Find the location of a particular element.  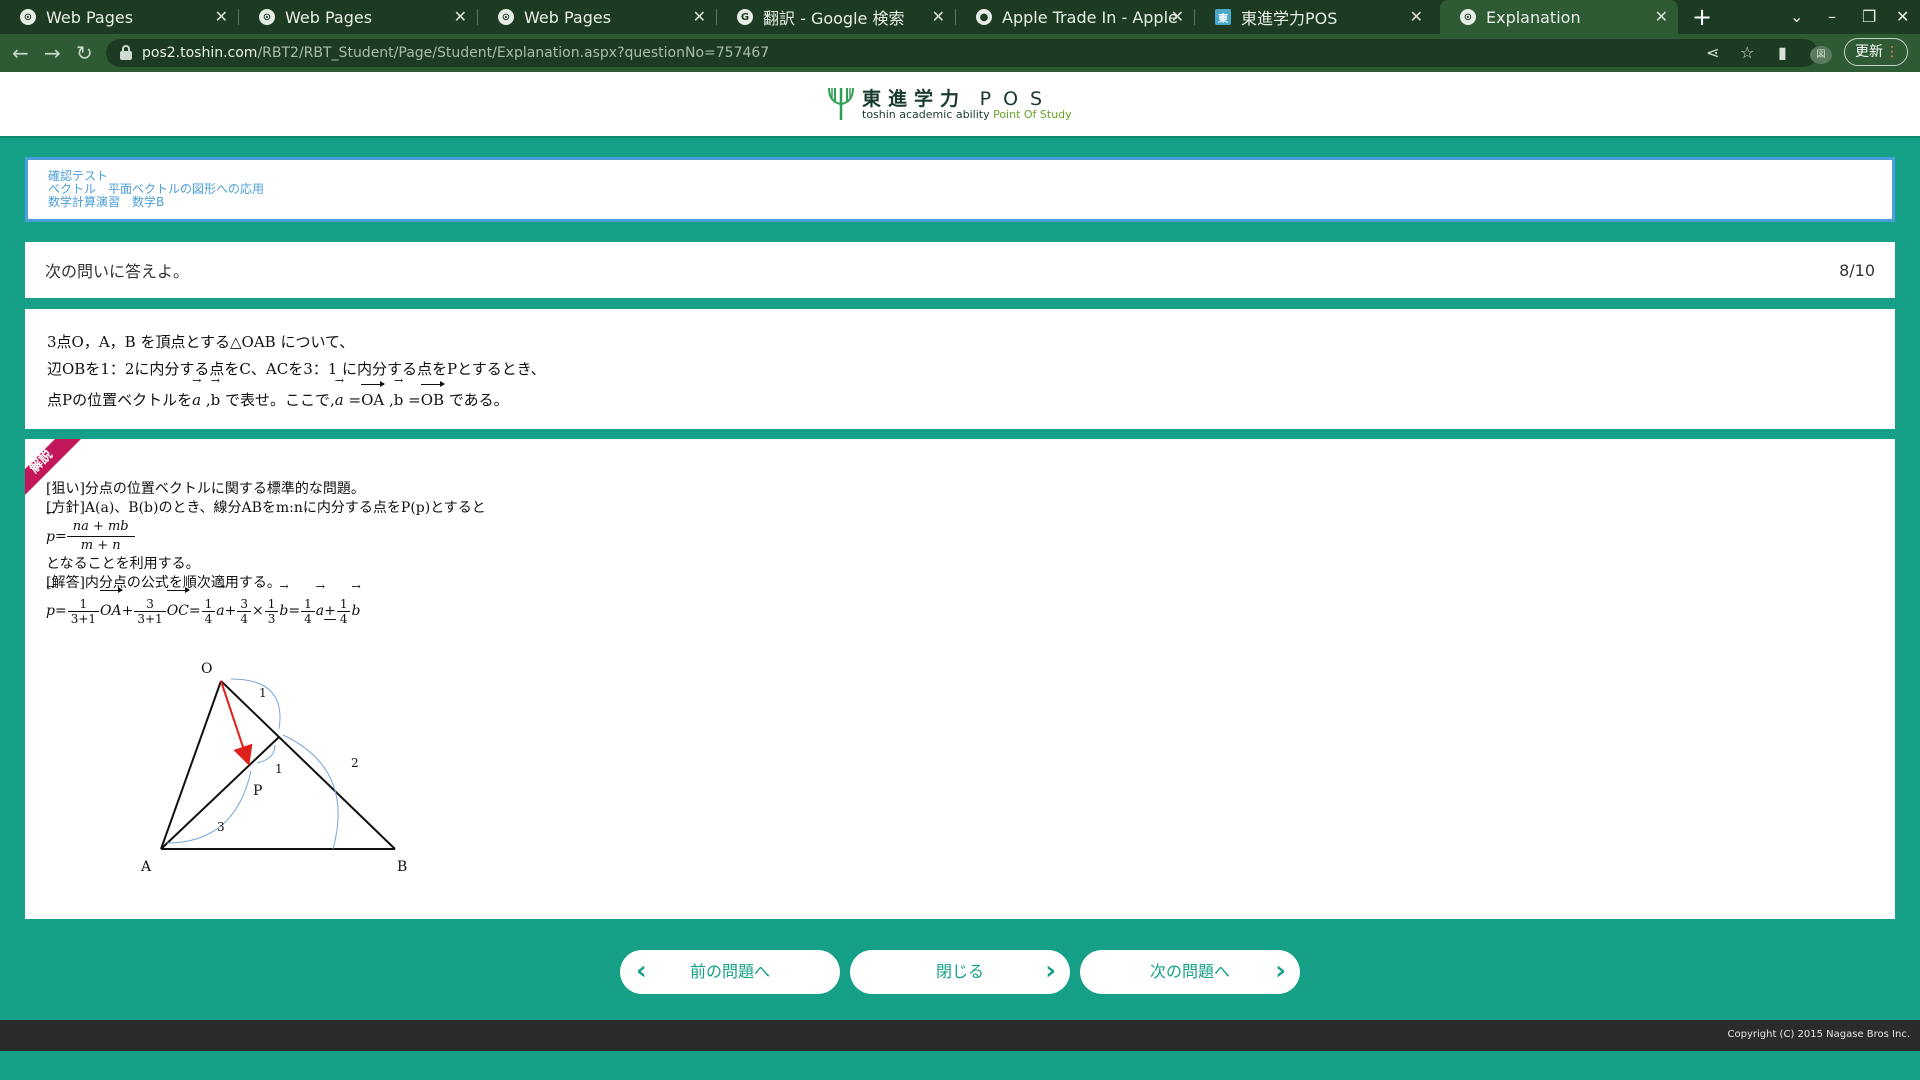

copyright-text: Copyright (C) 2015 Nagase Bros Inc. is located at coordinates (1818, 1034).